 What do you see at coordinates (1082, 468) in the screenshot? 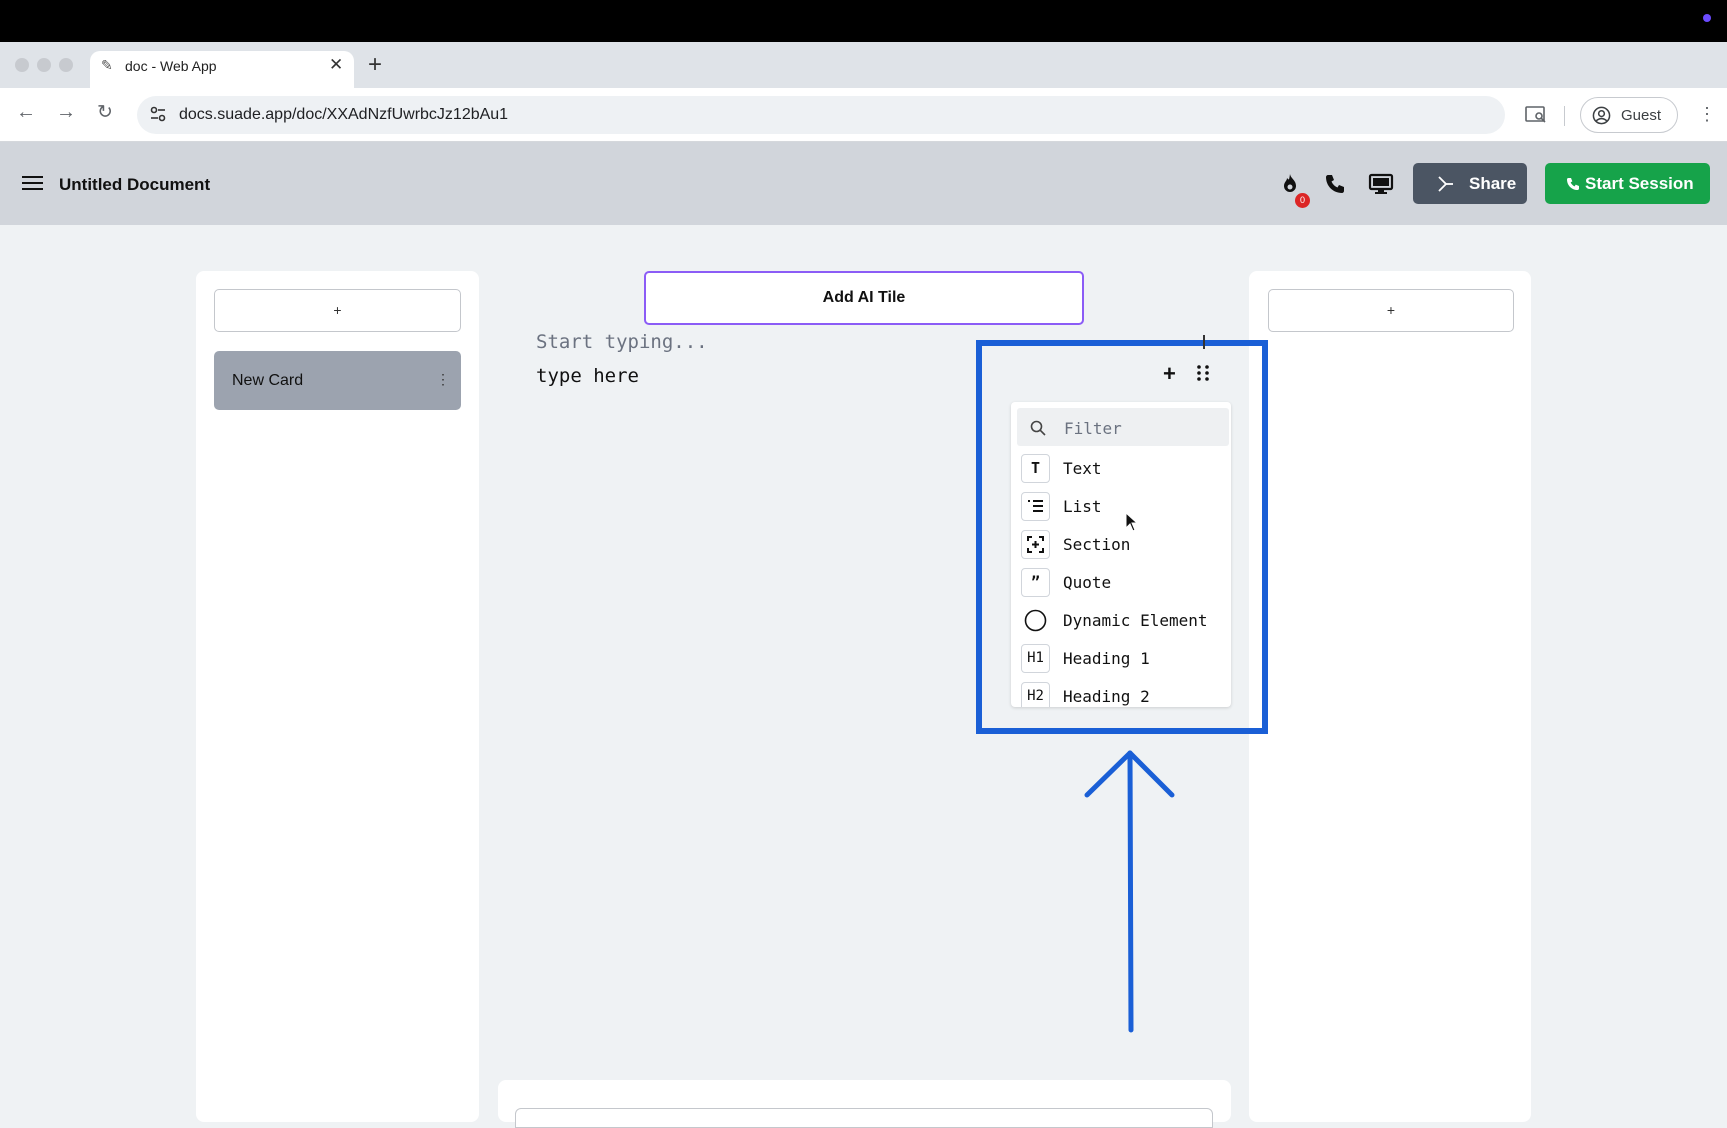
I see `menu-item-label: Text` at bounding box center [1082, 468].